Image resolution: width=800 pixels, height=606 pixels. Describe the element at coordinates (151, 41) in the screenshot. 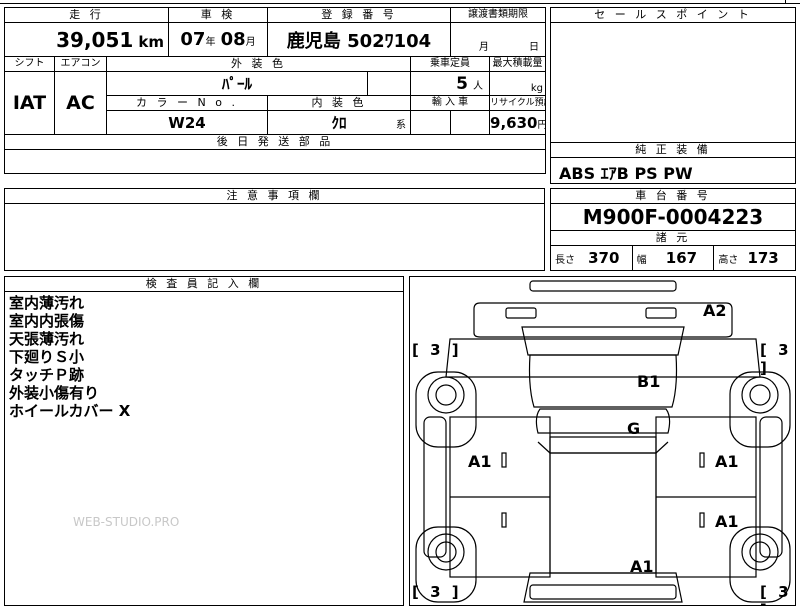

I see `mileage-unit: km` at that location.